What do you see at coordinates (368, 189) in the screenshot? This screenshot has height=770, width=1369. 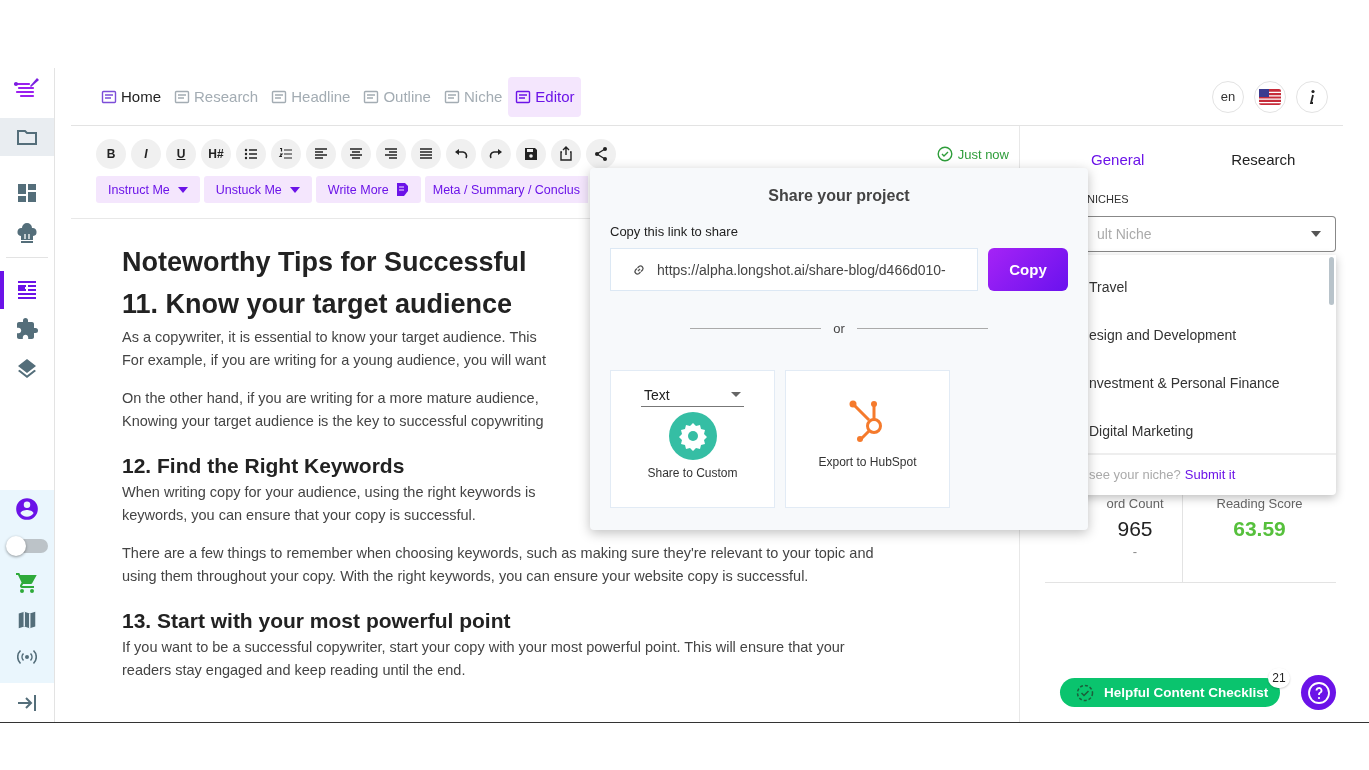 I see `action-button: Write More` at bounding box center [368, 189].